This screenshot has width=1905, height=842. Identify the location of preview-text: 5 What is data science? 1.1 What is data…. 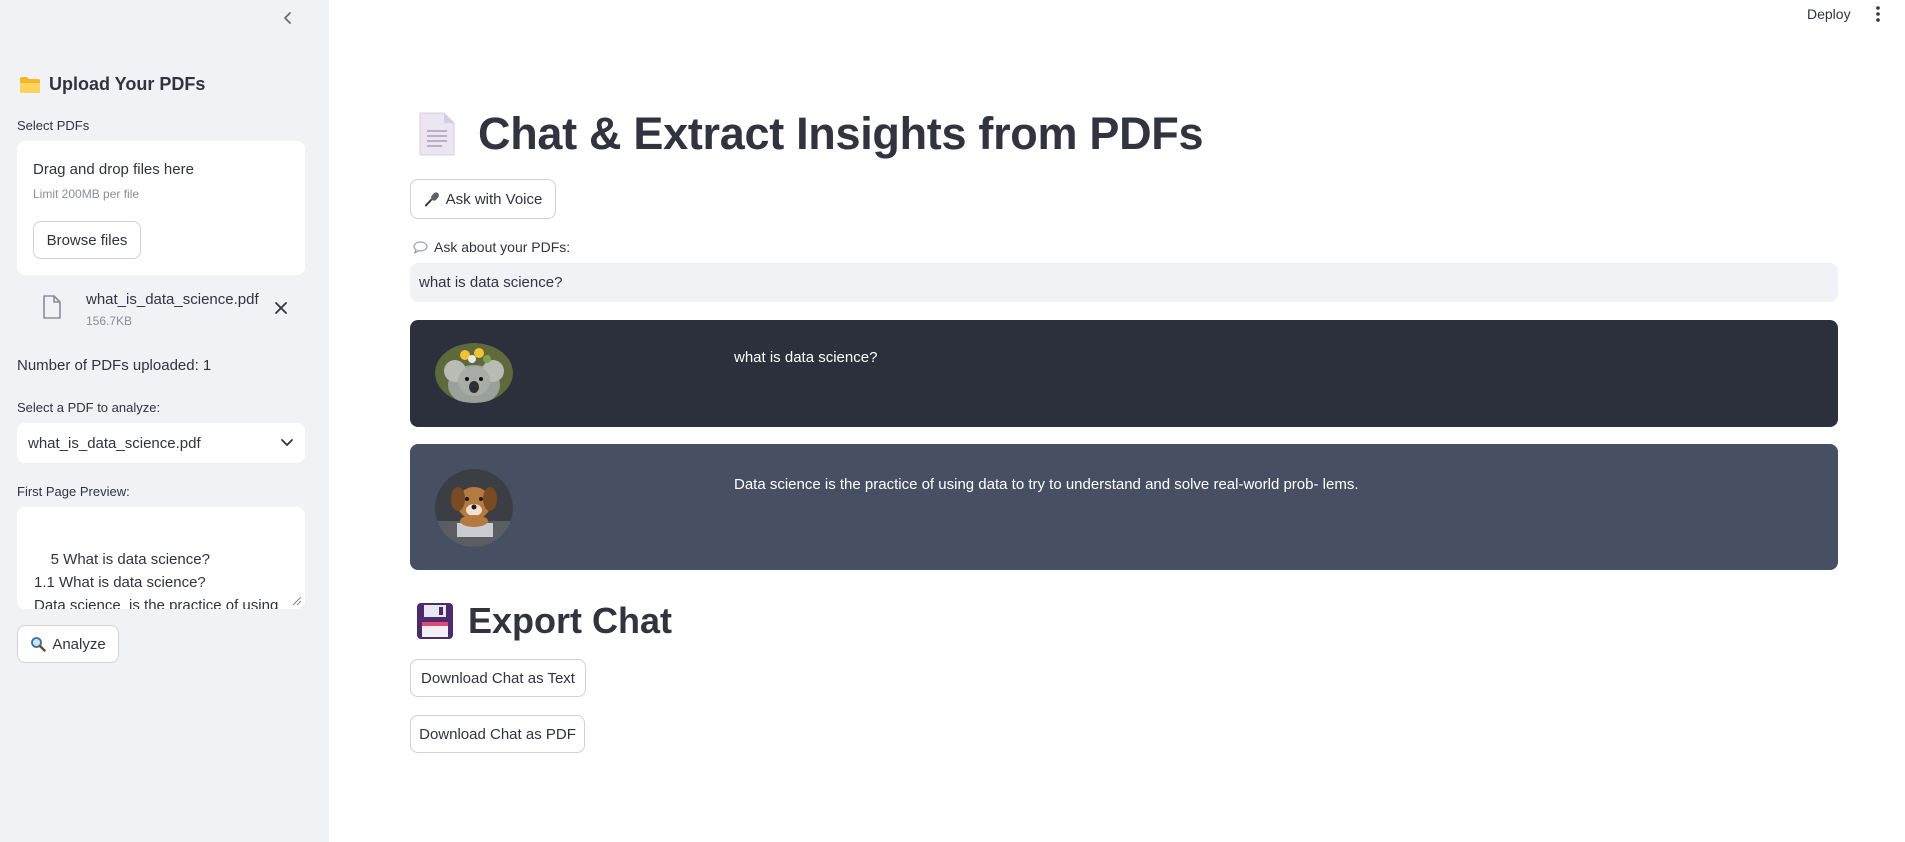
(156, 580).